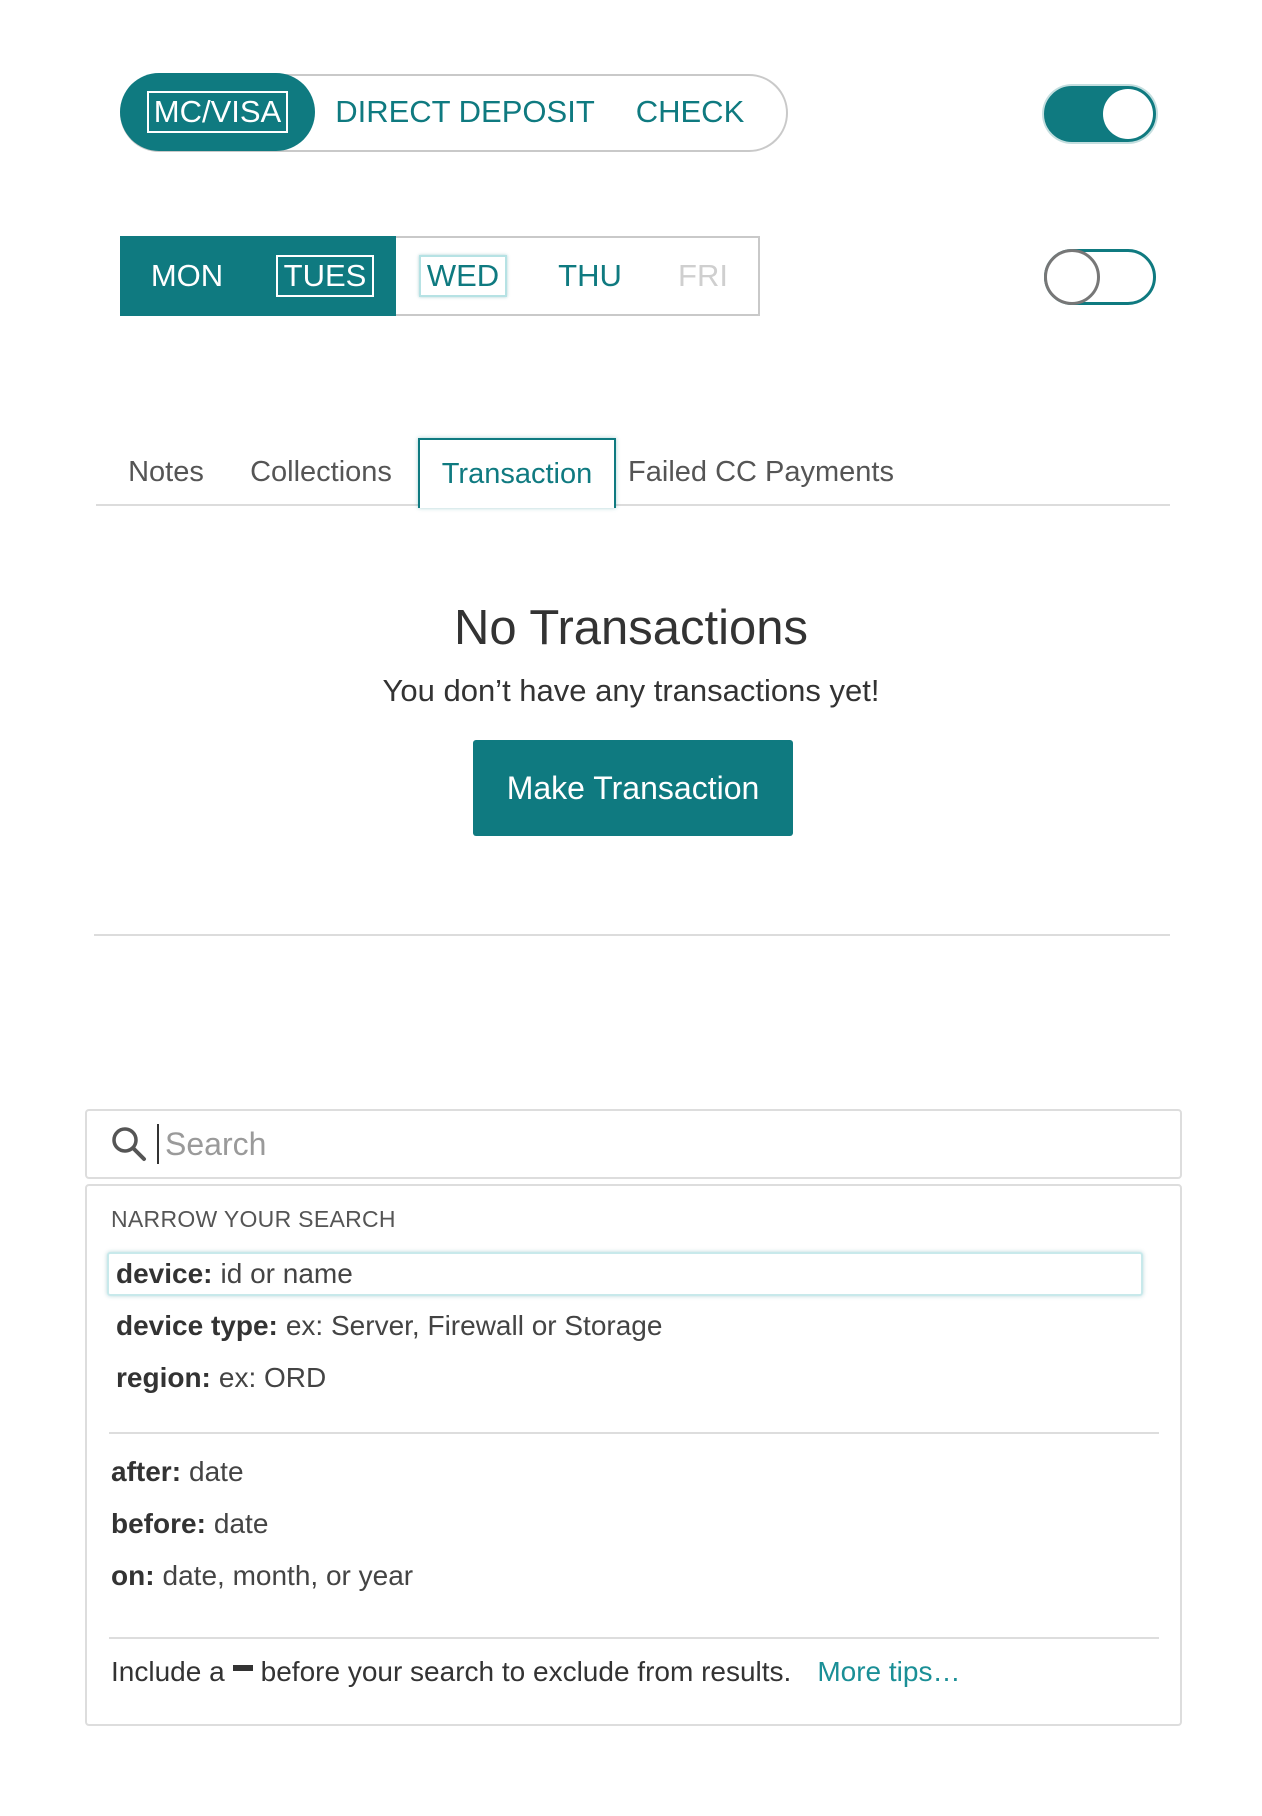 This screenshot has width=1262, height=1816. I want to click on payment-option-direct-deposit: DIRECT DEPOSIT, so click(465, 112).